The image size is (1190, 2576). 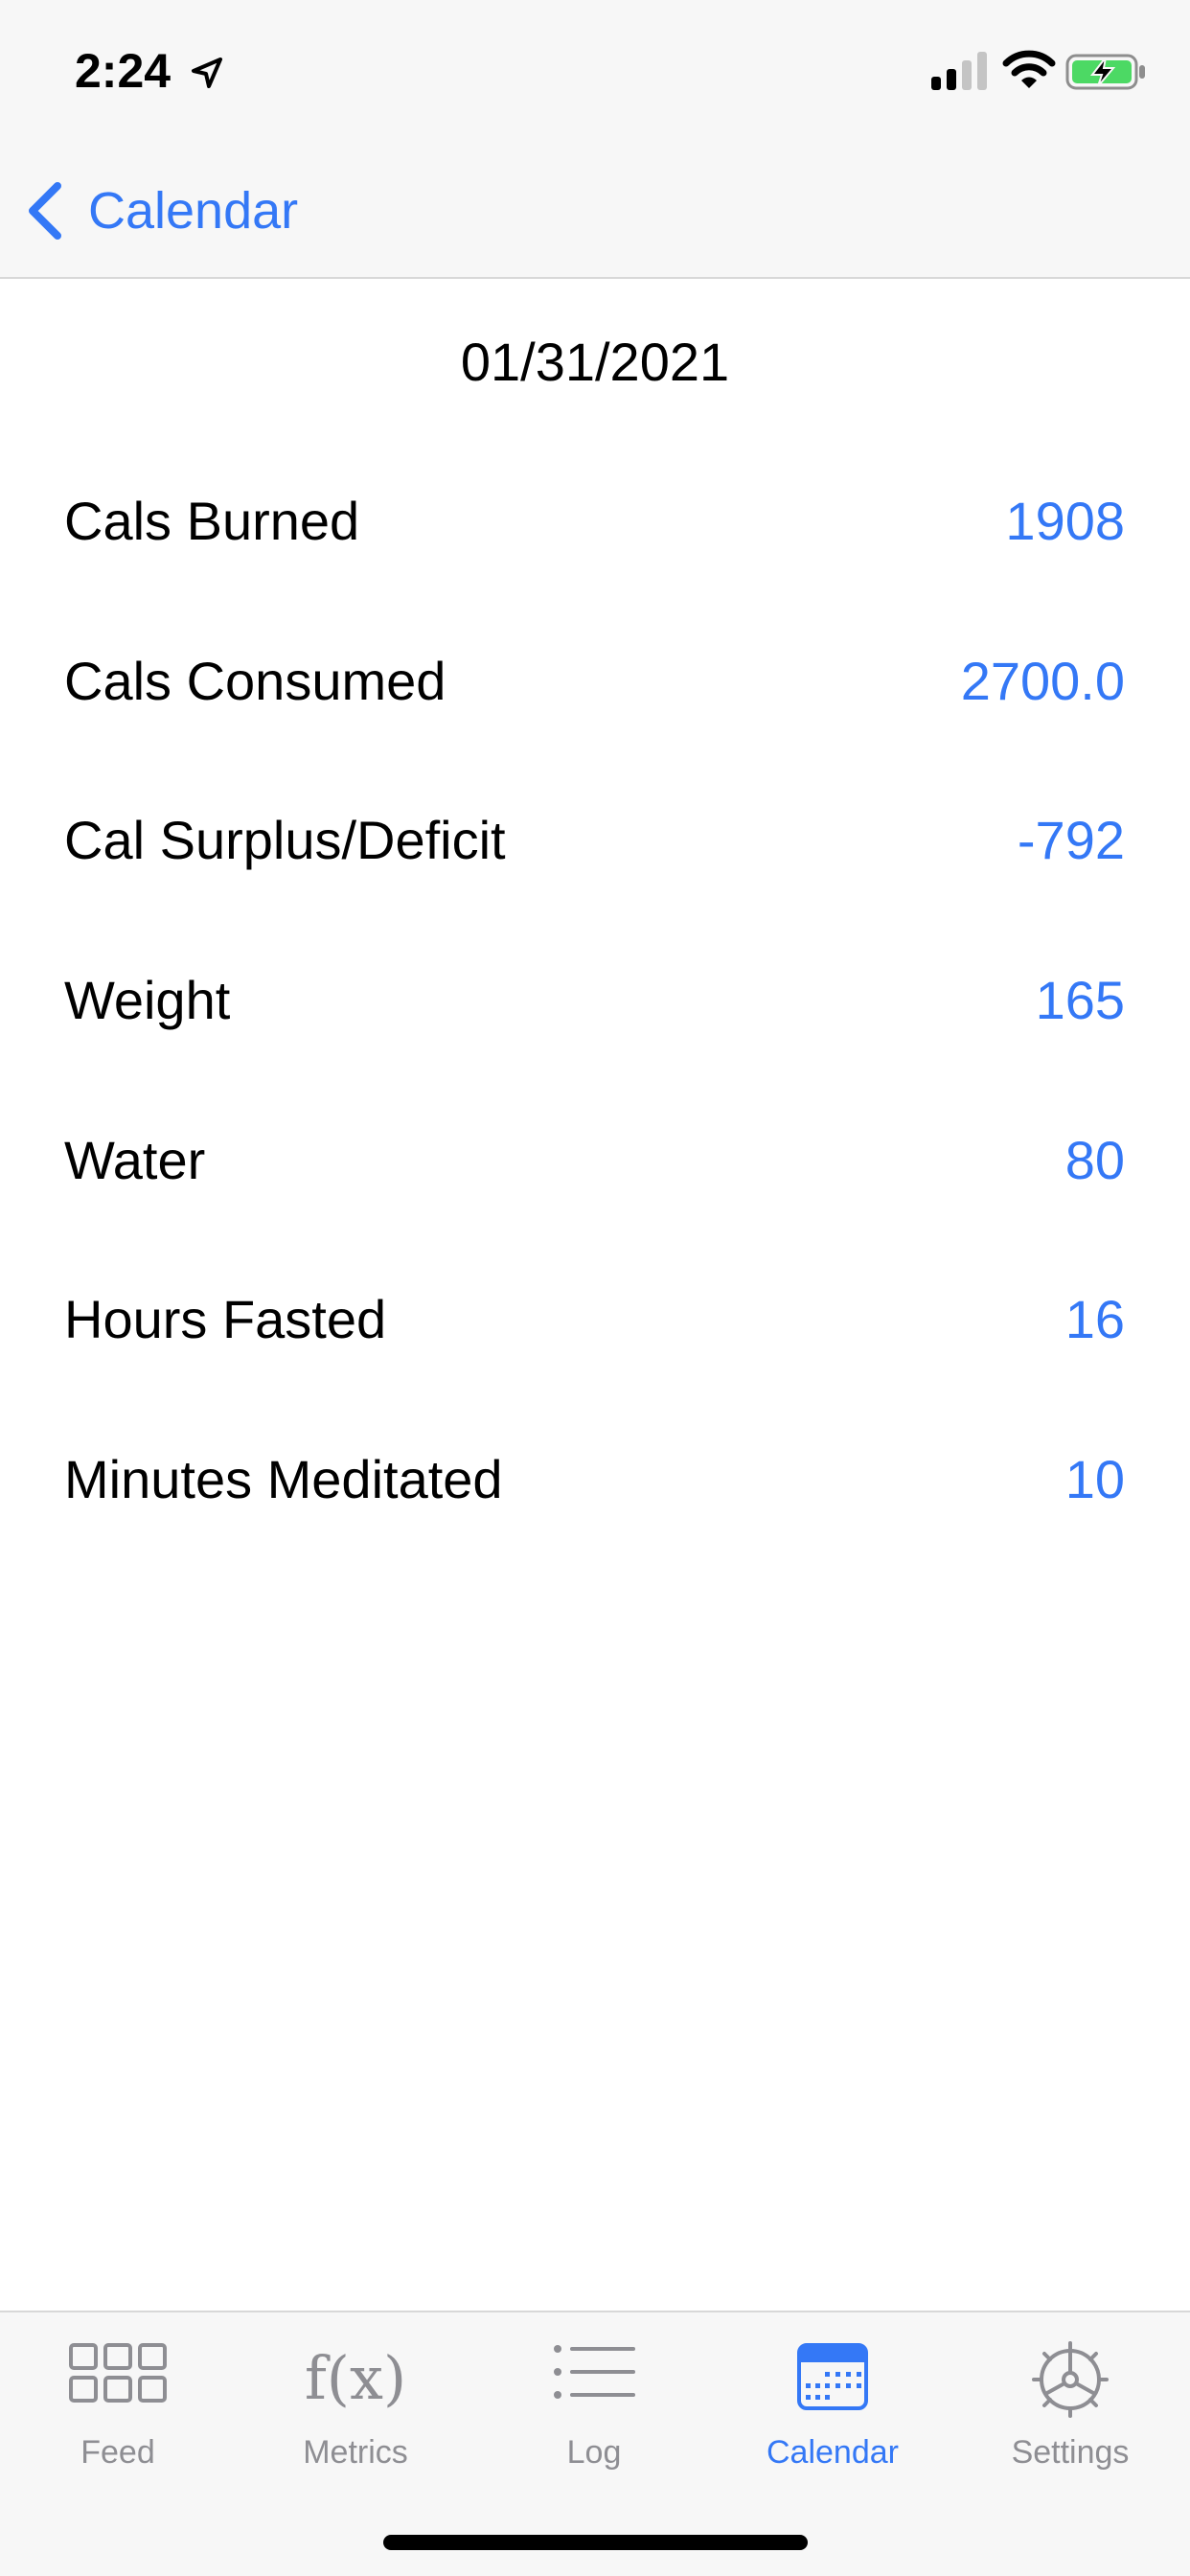 What do you see at coordinates (1071, 840) in the screenshot?
I see `metric-value: -792` at bounding box center [1071, 840].